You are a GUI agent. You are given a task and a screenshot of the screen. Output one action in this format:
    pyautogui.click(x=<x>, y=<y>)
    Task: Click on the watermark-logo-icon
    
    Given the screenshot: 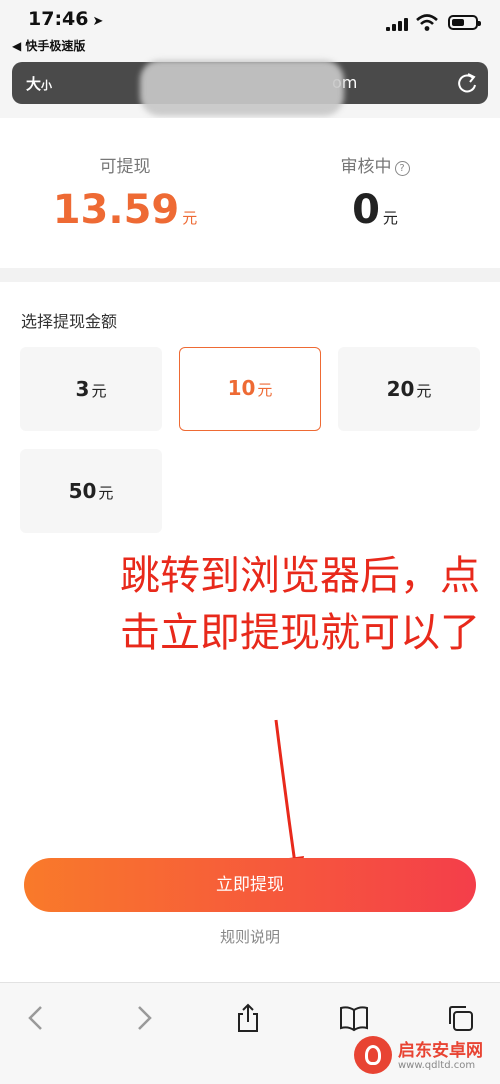 What is the action you would take?
    pyautogui.click(x=373, y=1055)
    